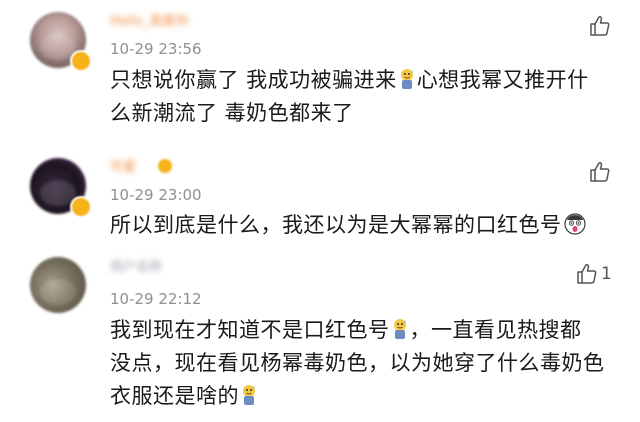  Describe the element at coordinates (606, 274) in the screenshot. I see `like-count: 1` at that location.